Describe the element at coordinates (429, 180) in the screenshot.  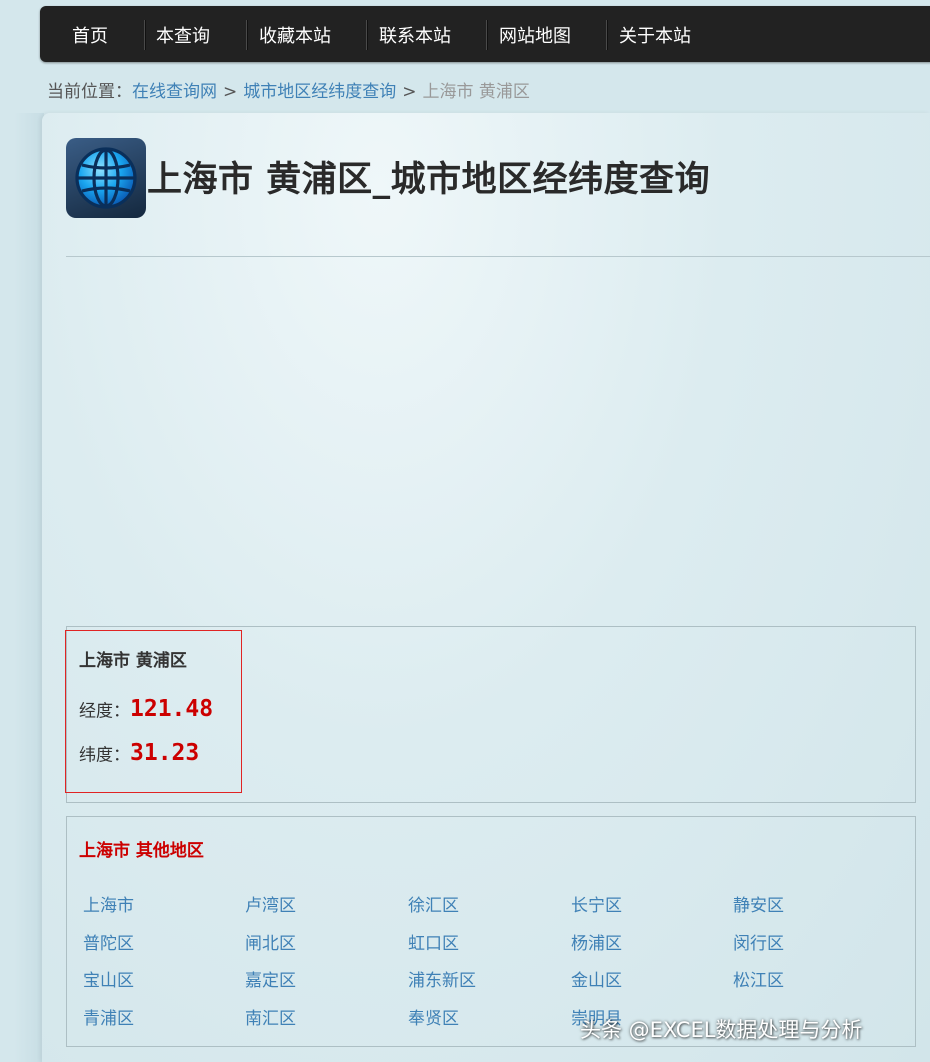
I see `page-title: 上海市 黄浦区_城市地区经纬度查询` at that location.